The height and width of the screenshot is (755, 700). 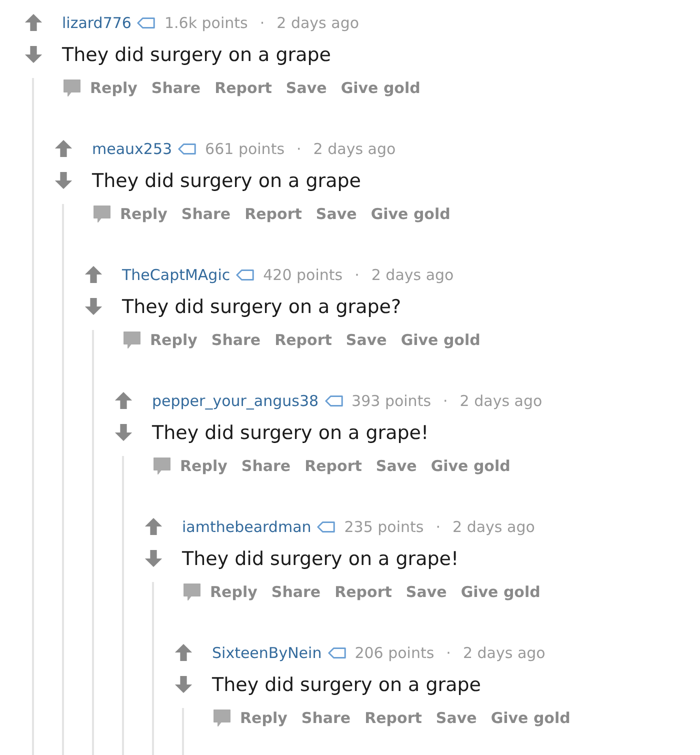 I want to click on points-count: 206 points, so click(x=394, y=653).